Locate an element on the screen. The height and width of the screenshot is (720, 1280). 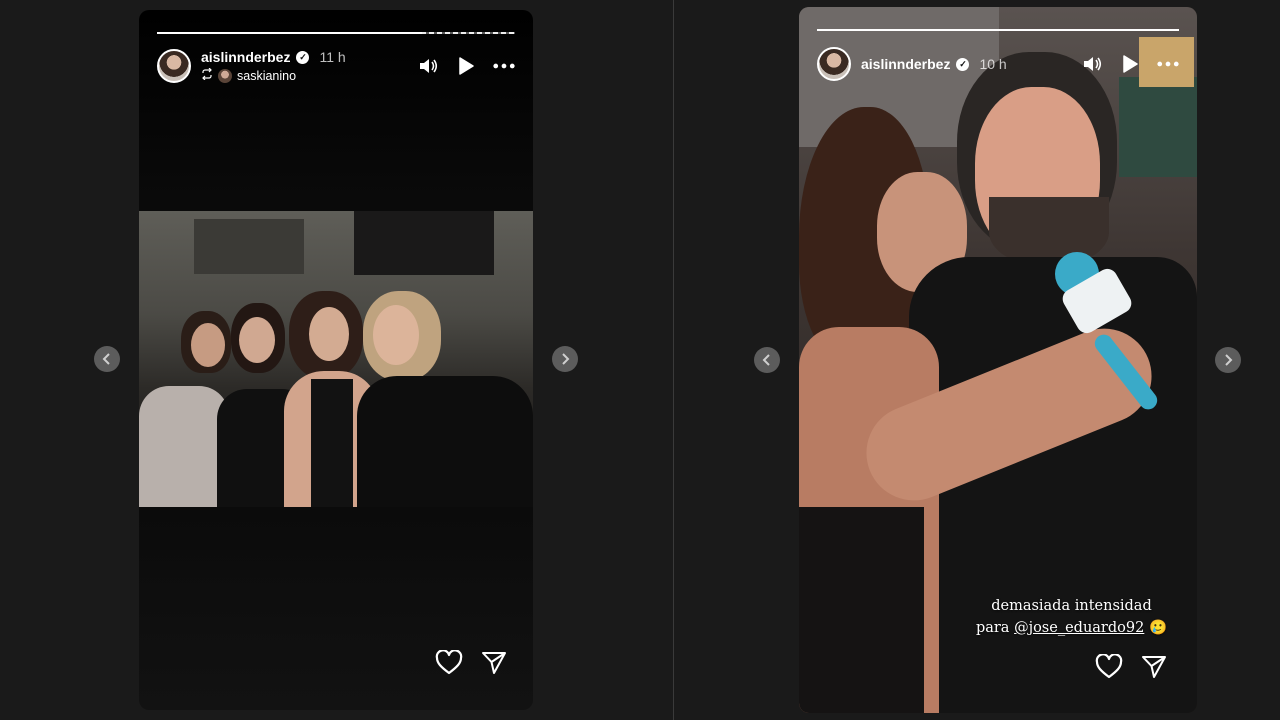
caption-line-1: demasiada intensidad is located at coordinates (1071, 606).